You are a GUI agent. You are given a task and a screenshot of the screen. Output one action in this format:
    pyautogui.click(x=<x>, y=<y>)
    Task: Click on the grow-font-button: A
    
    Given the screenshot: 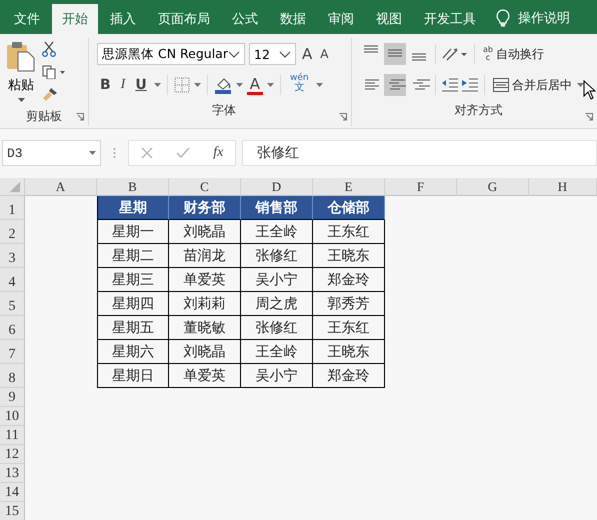 What is the action you would take?
    pyautogui.click(x=307, y=54)
    